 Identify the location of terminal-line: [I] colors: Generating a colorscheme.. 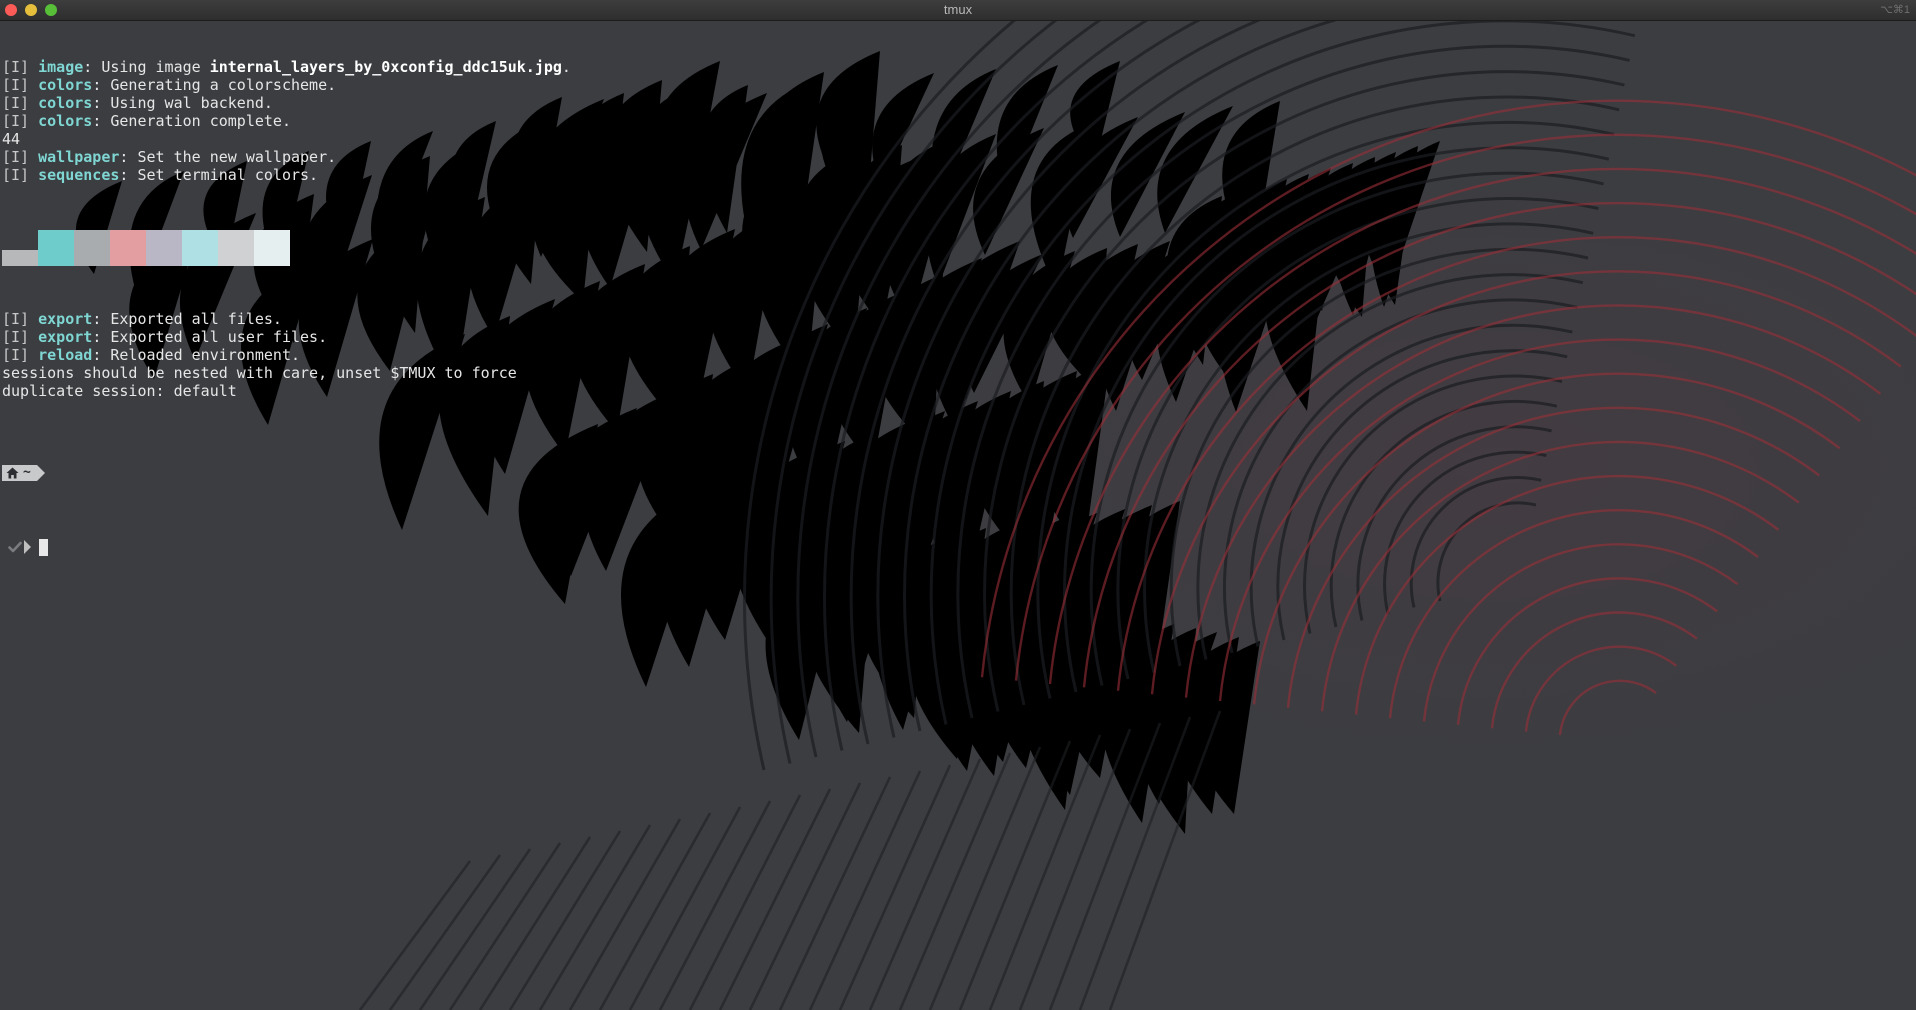
(286, 85).